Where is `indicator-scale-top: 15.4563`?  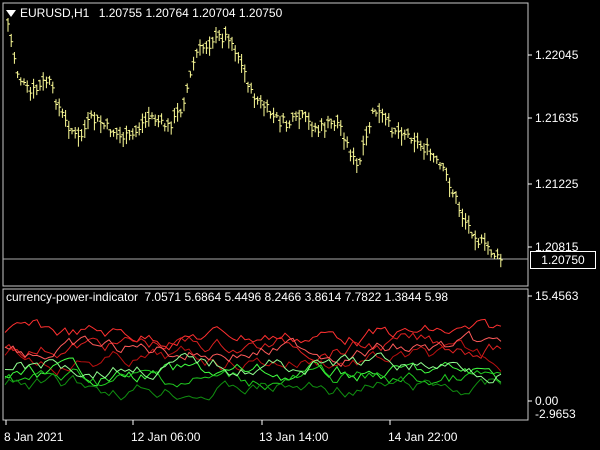
indicator-scale-top: 15.4563 is located at coordinates (557, 296).